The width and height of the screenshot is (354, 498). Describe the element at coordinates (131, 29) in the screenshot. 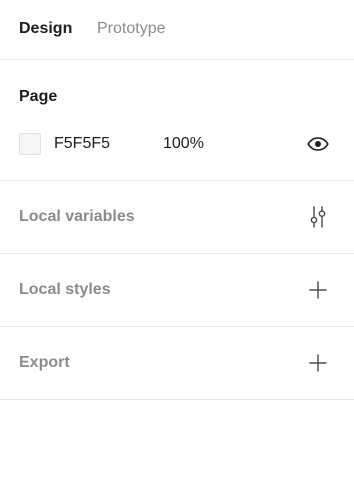

I see `tab-prototype: Prototype` at that location.